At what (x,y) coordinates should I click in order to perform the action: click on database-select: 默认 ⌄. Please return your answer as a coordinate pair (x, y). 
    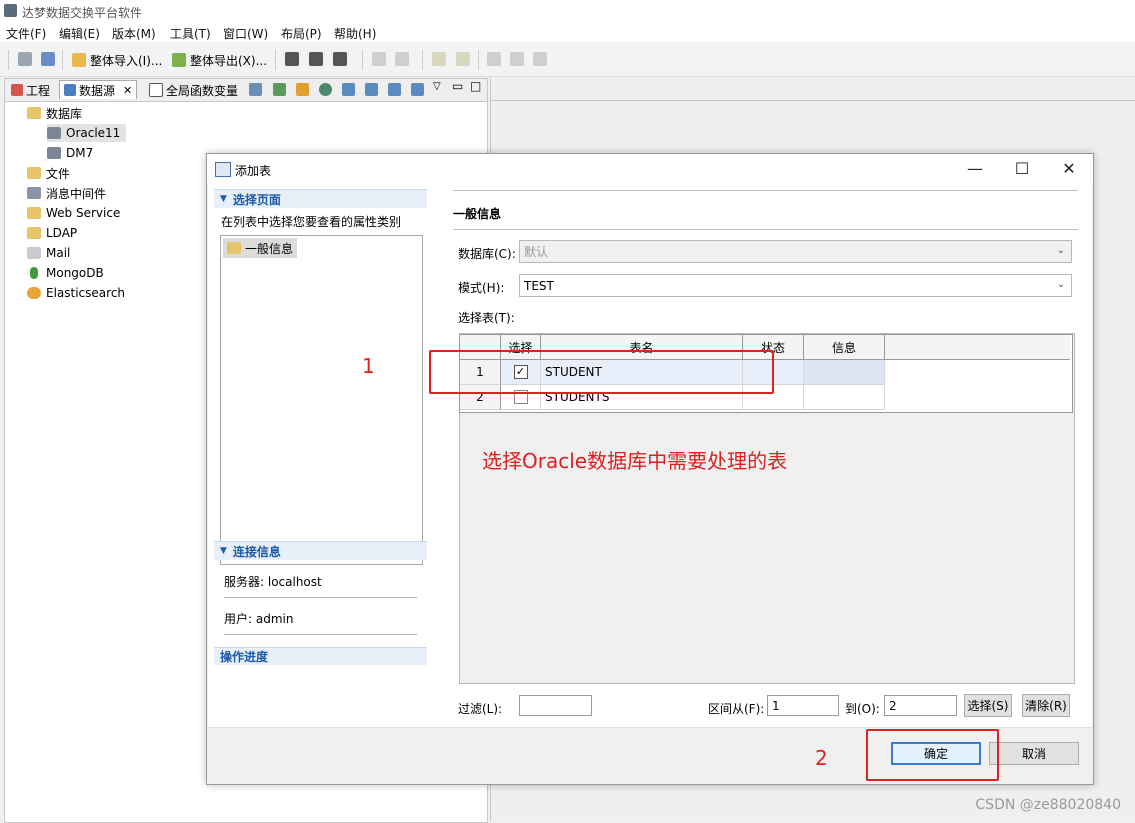
    Looking at the image, I should click on (795, 251).